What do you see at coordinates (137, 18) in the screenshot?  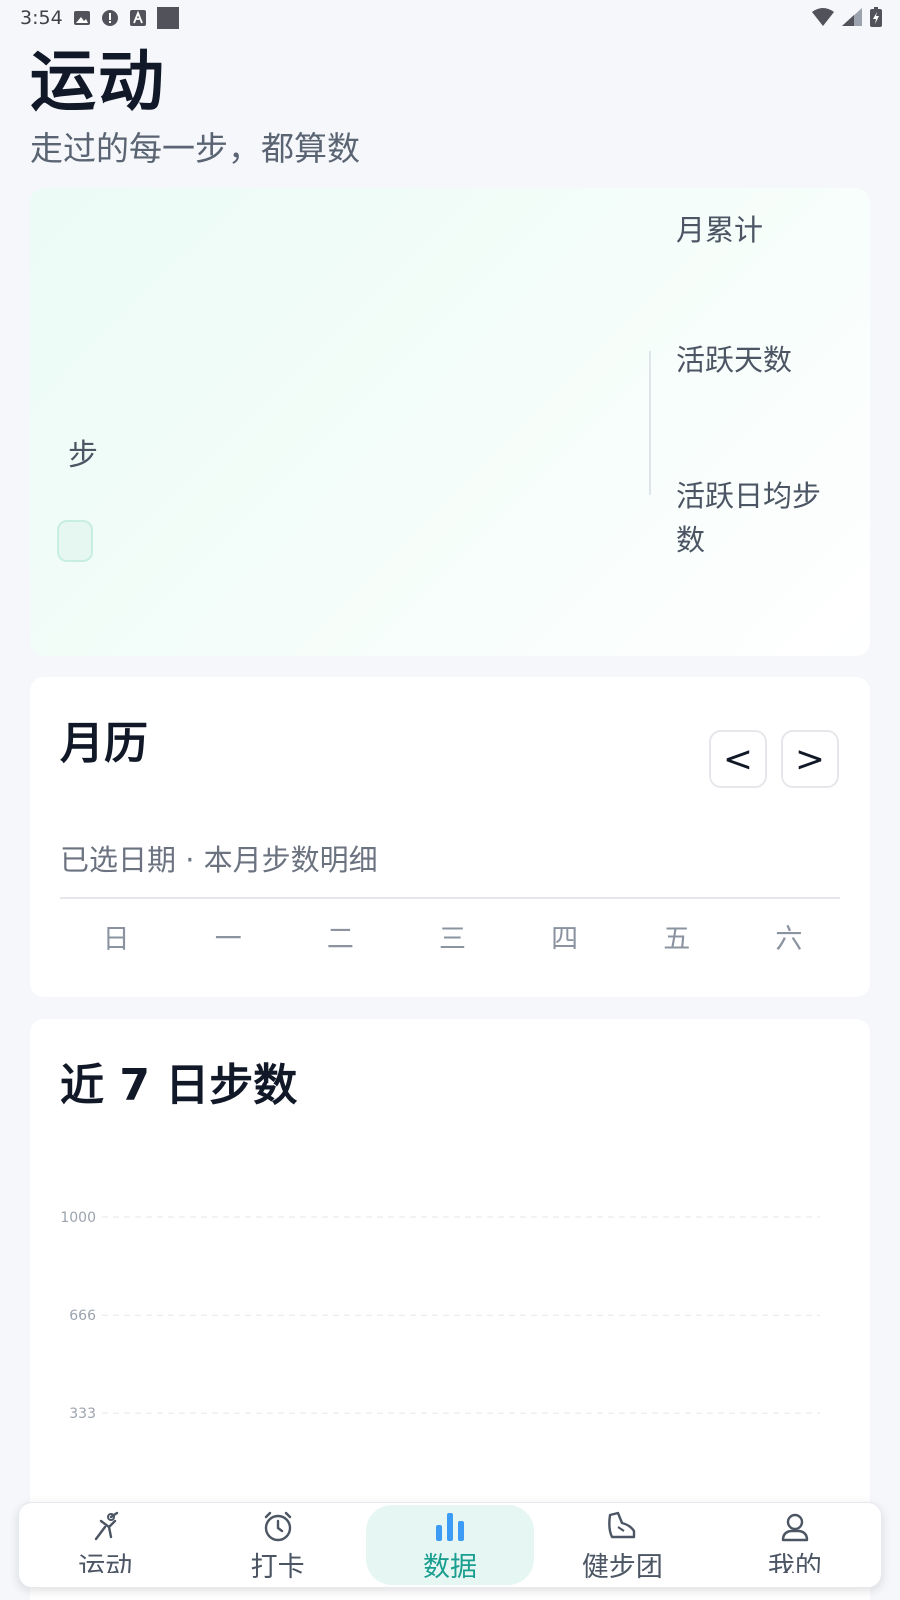 I see `text-notification-icon` at bounding box center [137, 18].